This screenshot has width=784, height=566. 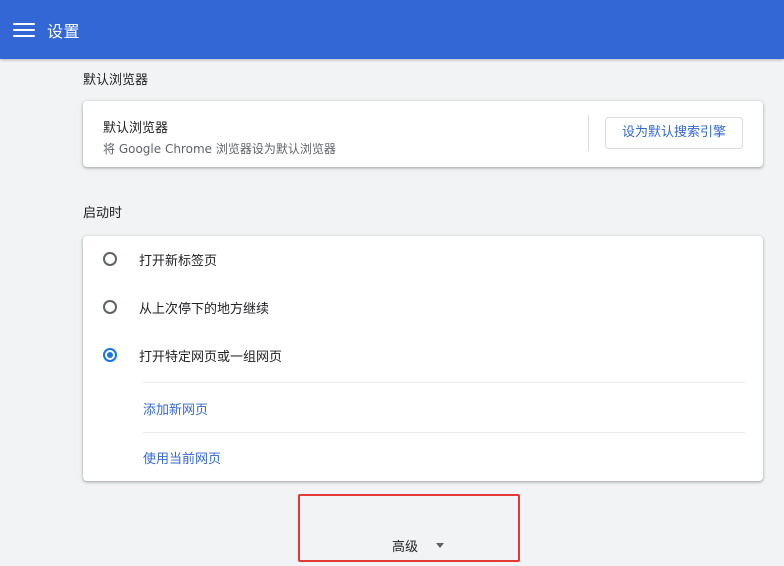 I want to click on default-browser-section-title: 默认浏览器, so click(x=116, y=80).